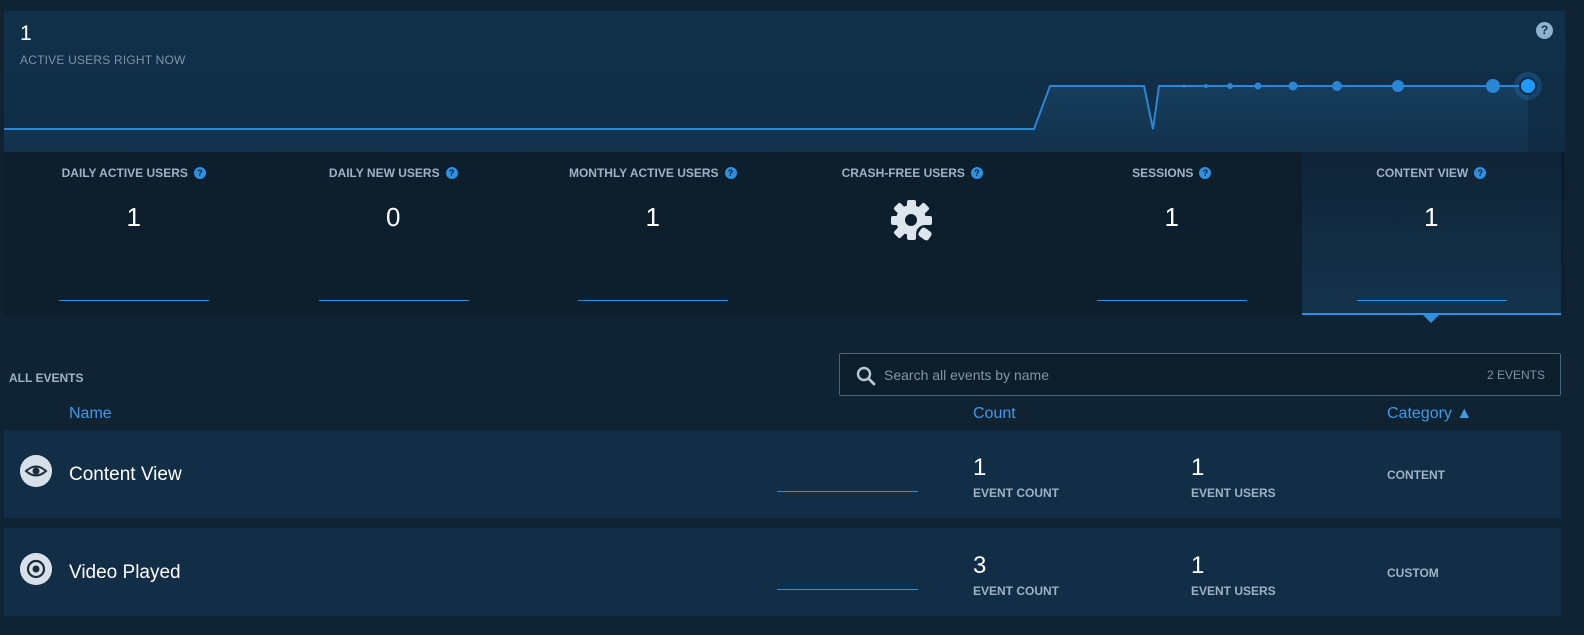  I want to click on selected-indicator, so click(1431, 319).